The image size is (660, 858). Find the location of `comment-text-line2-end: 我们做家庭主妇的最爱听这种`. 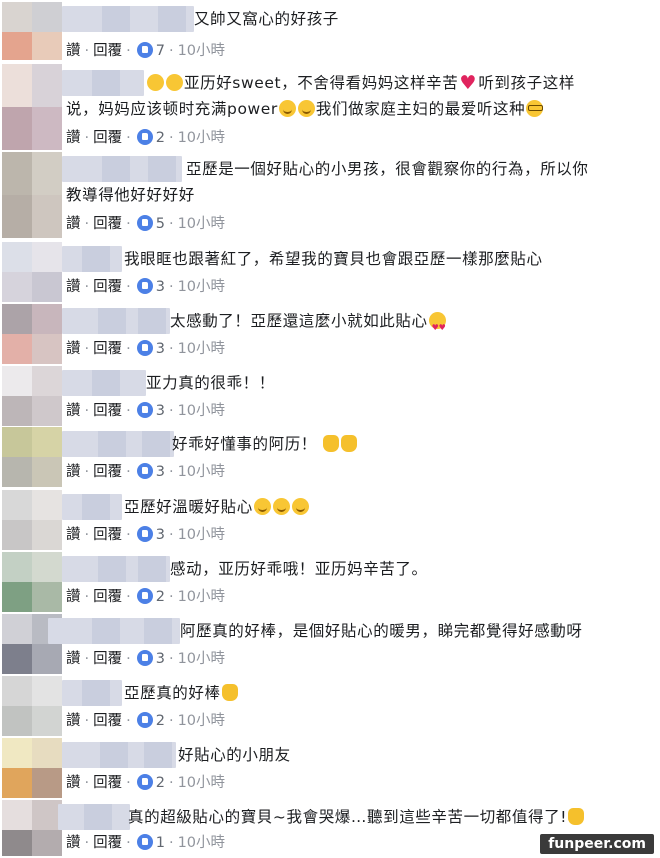

comment-text-line2-end: 我们做家庭主妇的最爱听这种 is located at coordinates (420, 109).